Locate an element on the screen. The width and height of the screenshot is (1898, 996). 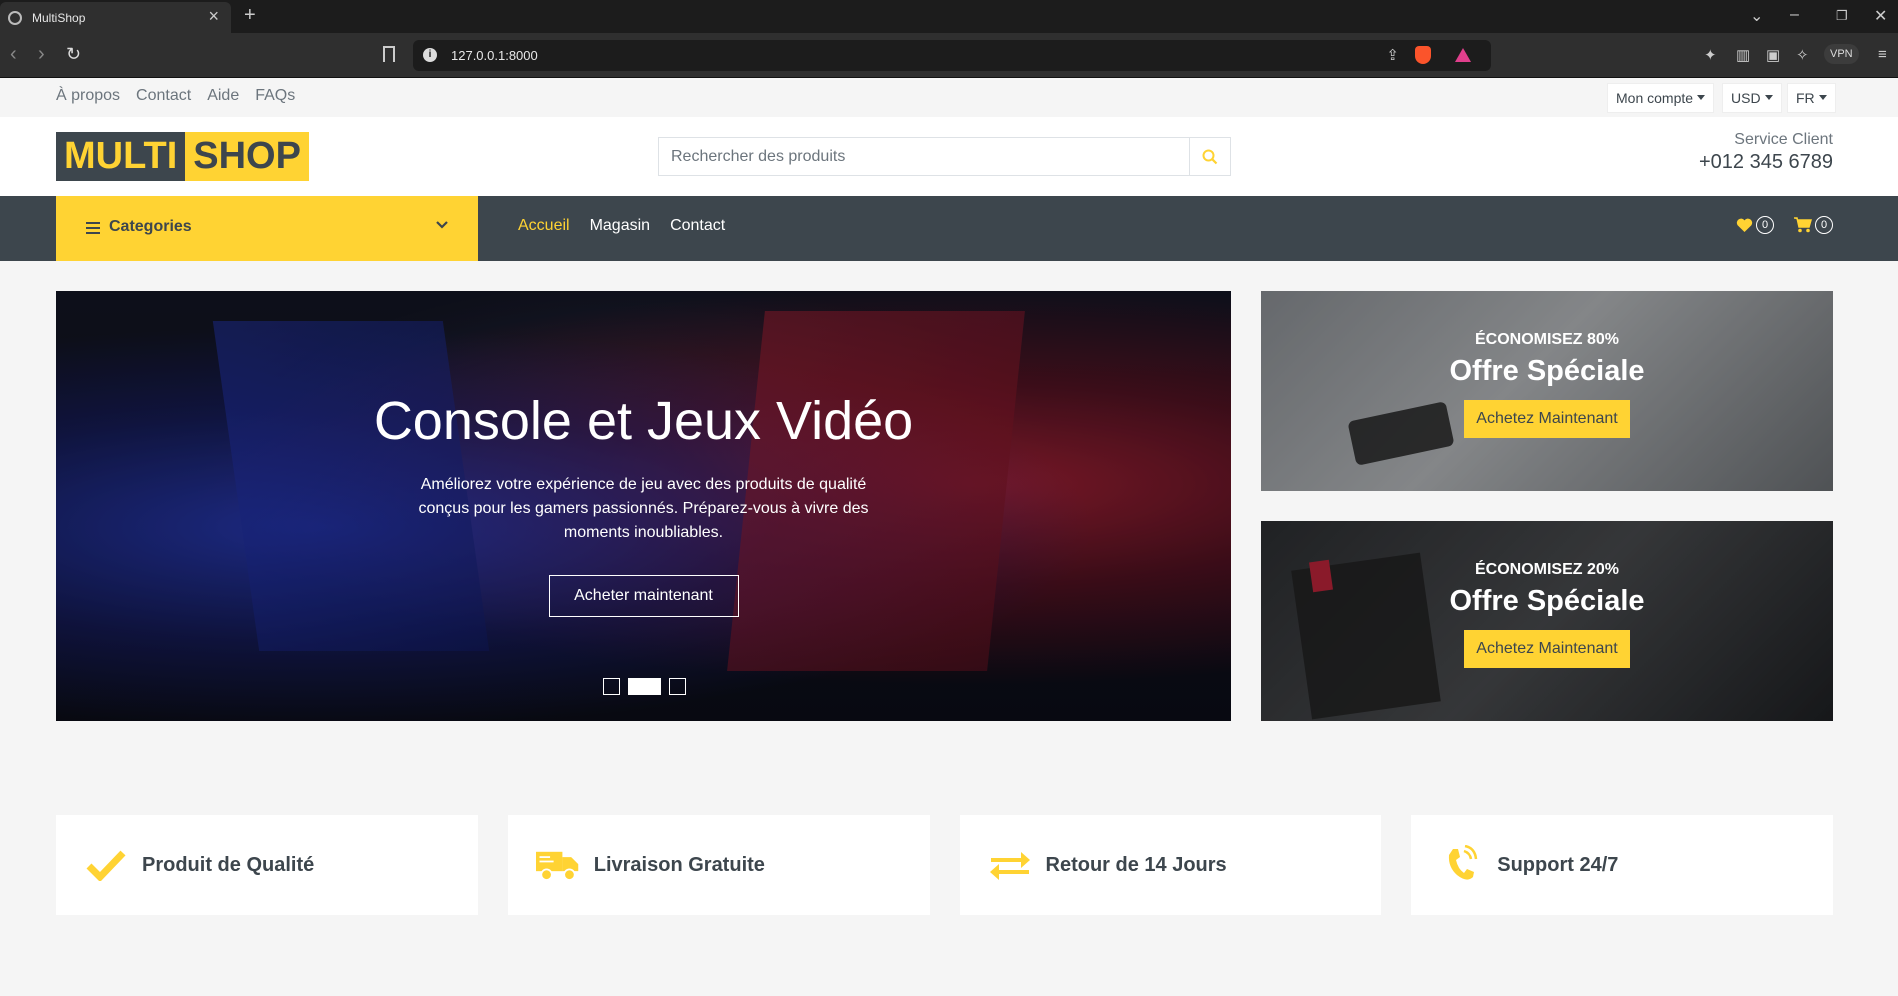
search-icon is located at coordinates (1210, 156).